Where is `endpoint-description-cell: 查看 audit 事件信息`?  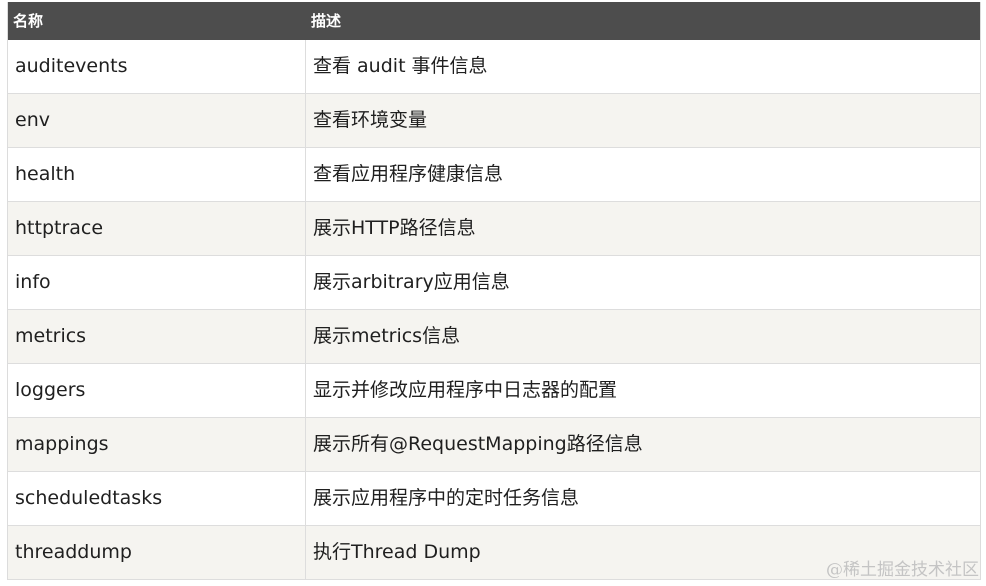 endpoint-description-cell: 查看 audit 事件信息 is located at coordinates (400, 66).